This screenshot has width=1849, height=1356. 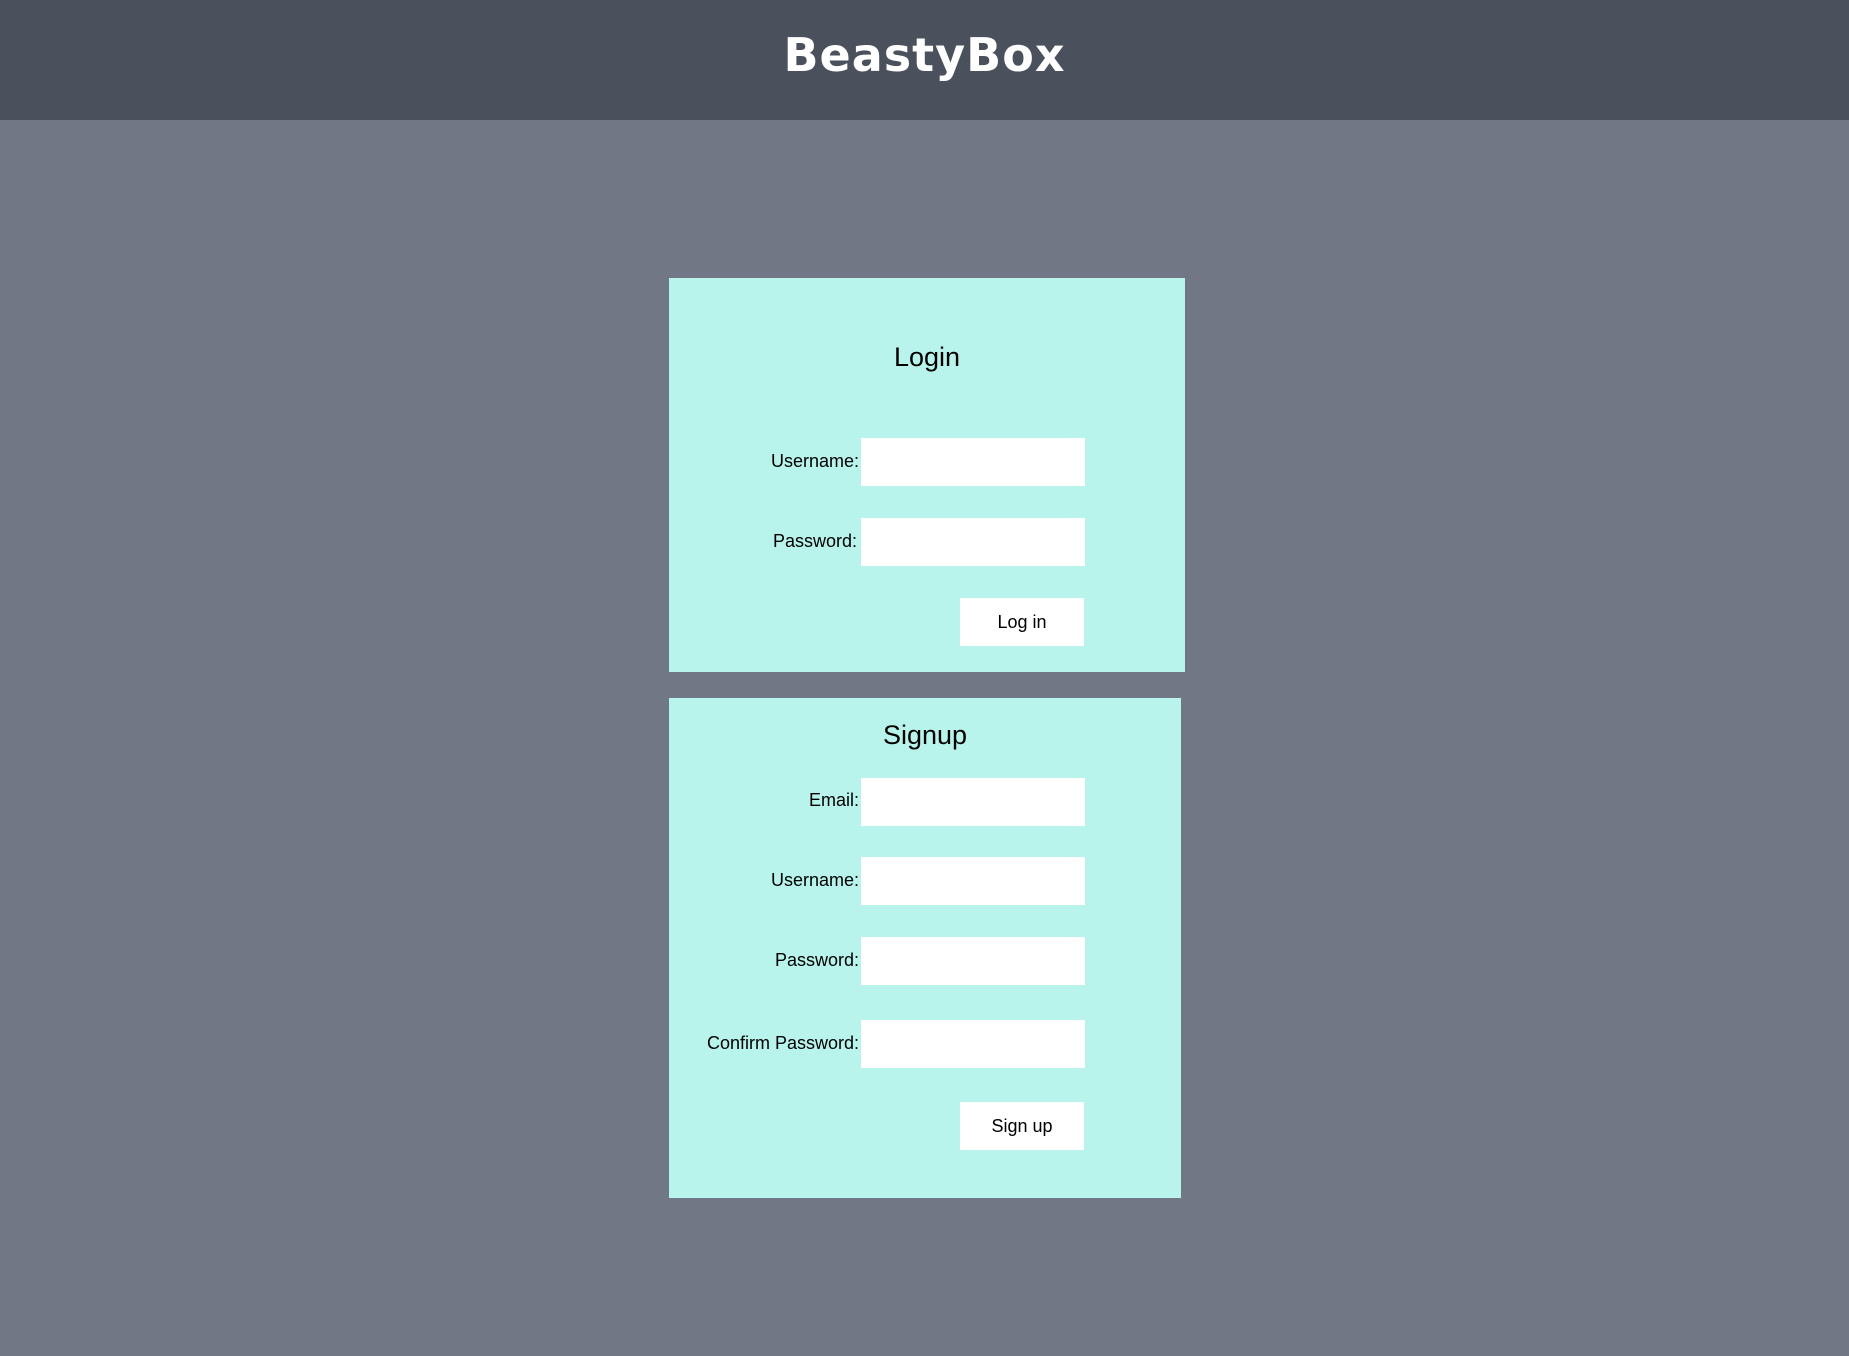 I want to click on app-header: BeastyBox, so click(x=924, y=60).